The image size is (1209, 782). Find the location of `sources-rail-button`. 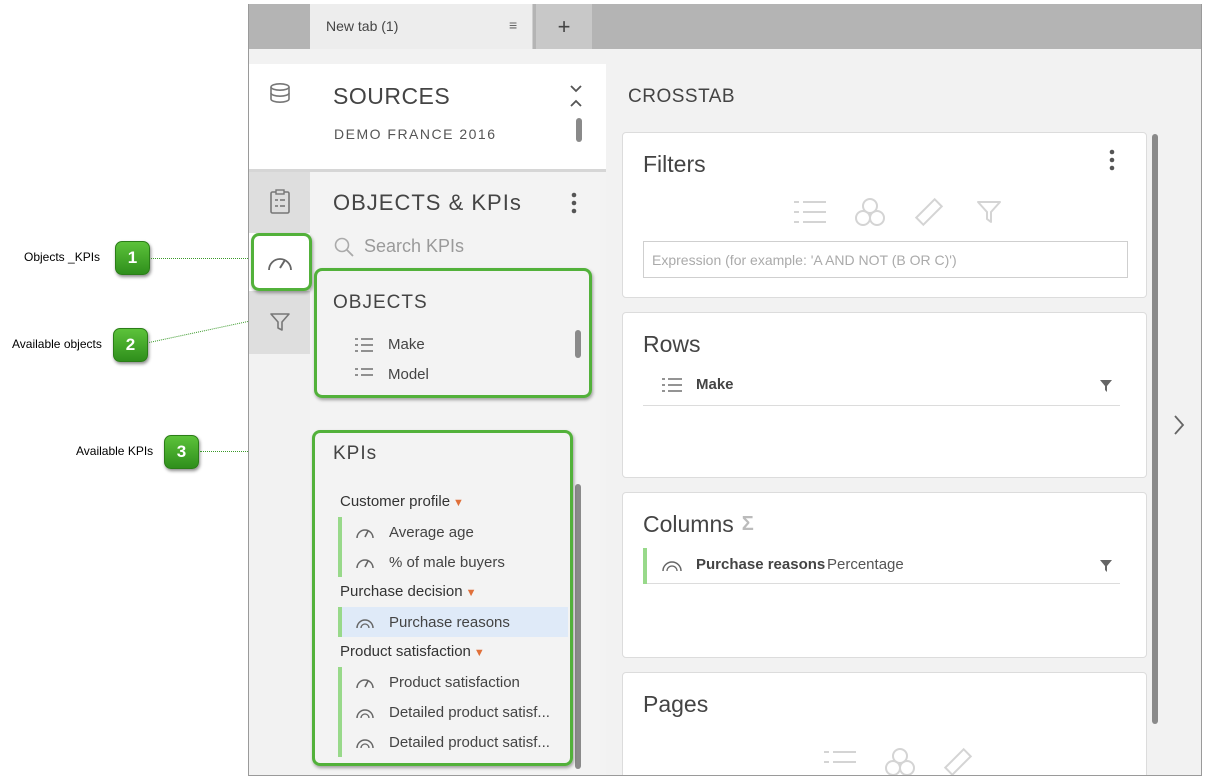

sources-rail-button is located at coordinates (279, 94).